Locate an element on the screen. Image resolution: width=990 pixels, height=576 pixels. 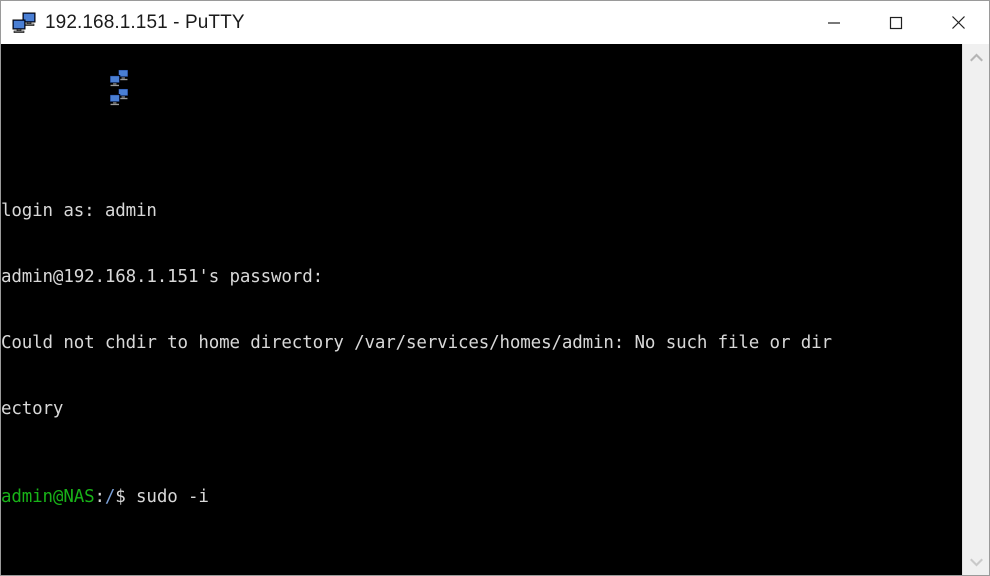
terminal-line: admin@192.168.1.151's password: is located at coordinates (162, 277).